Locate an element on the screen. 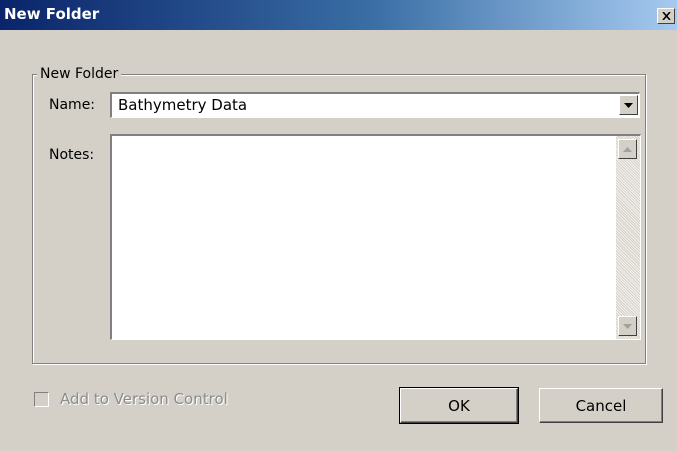  scroll-down-arrow-icon is located at coordinates (627, 326).